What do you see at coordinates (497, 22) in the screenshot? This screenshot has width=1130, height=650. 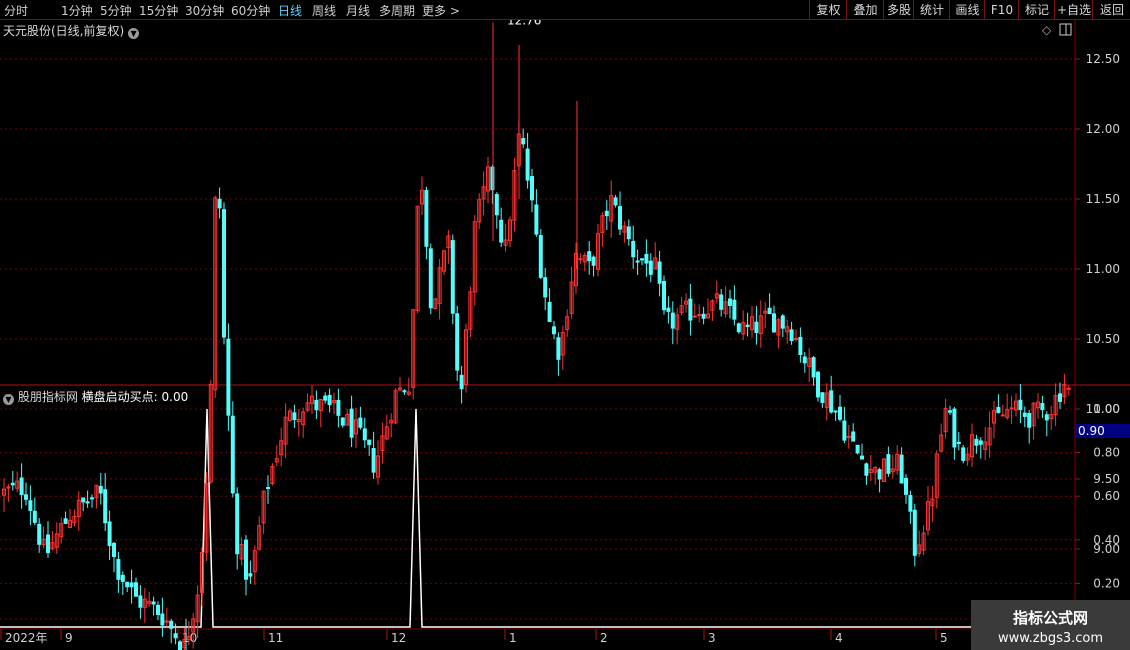 I see `high-price-marker-arrow: ↖` at bounding box center [497, 22].